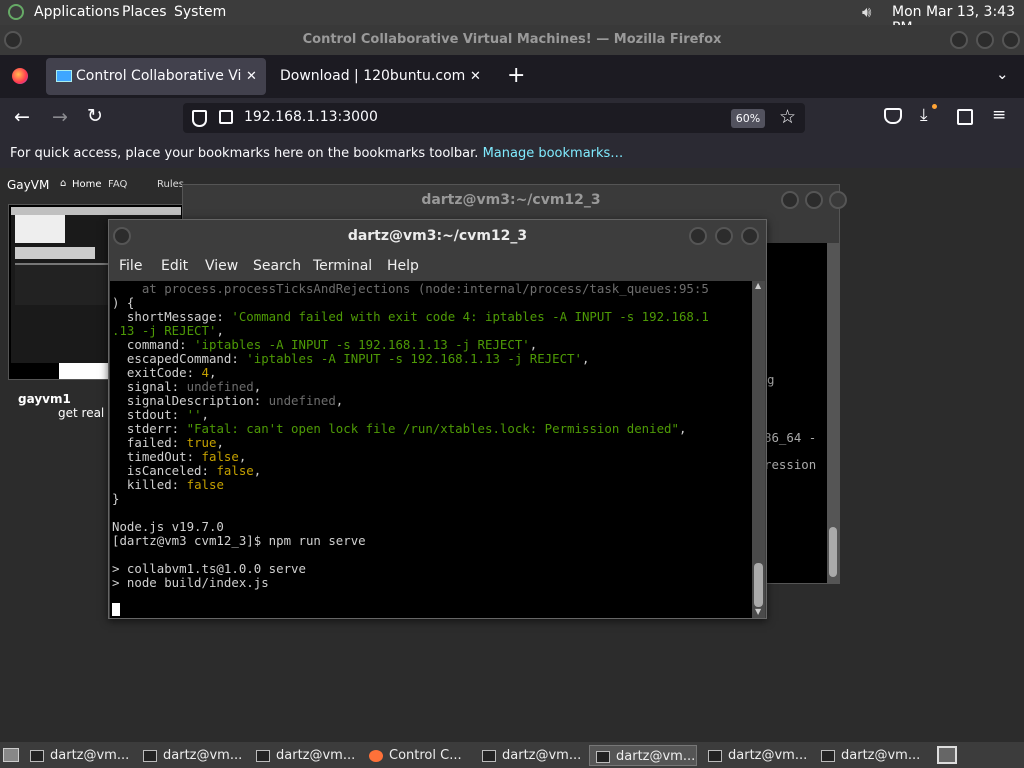  Describe the element at coordinates (164, 330) in the screenshot. I see `term-string: .13 -j REJECT'` at that location.